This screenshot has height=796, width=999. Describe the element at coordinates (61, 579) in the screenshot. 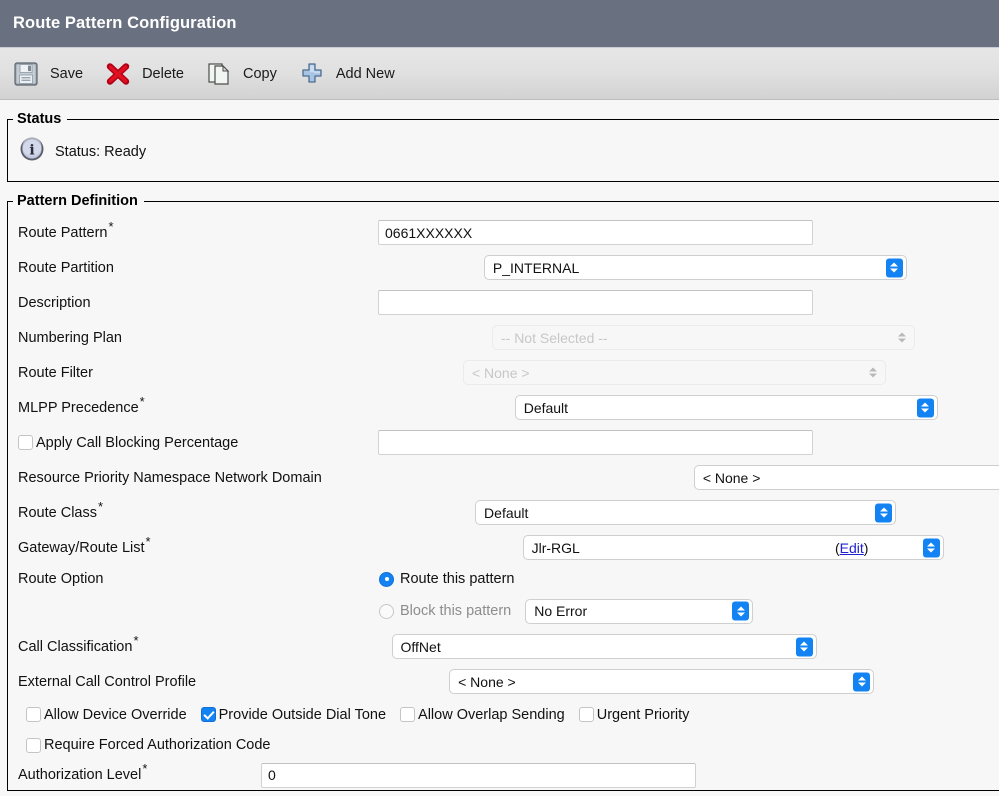

I see `route-option-label: Route Option` at that location.